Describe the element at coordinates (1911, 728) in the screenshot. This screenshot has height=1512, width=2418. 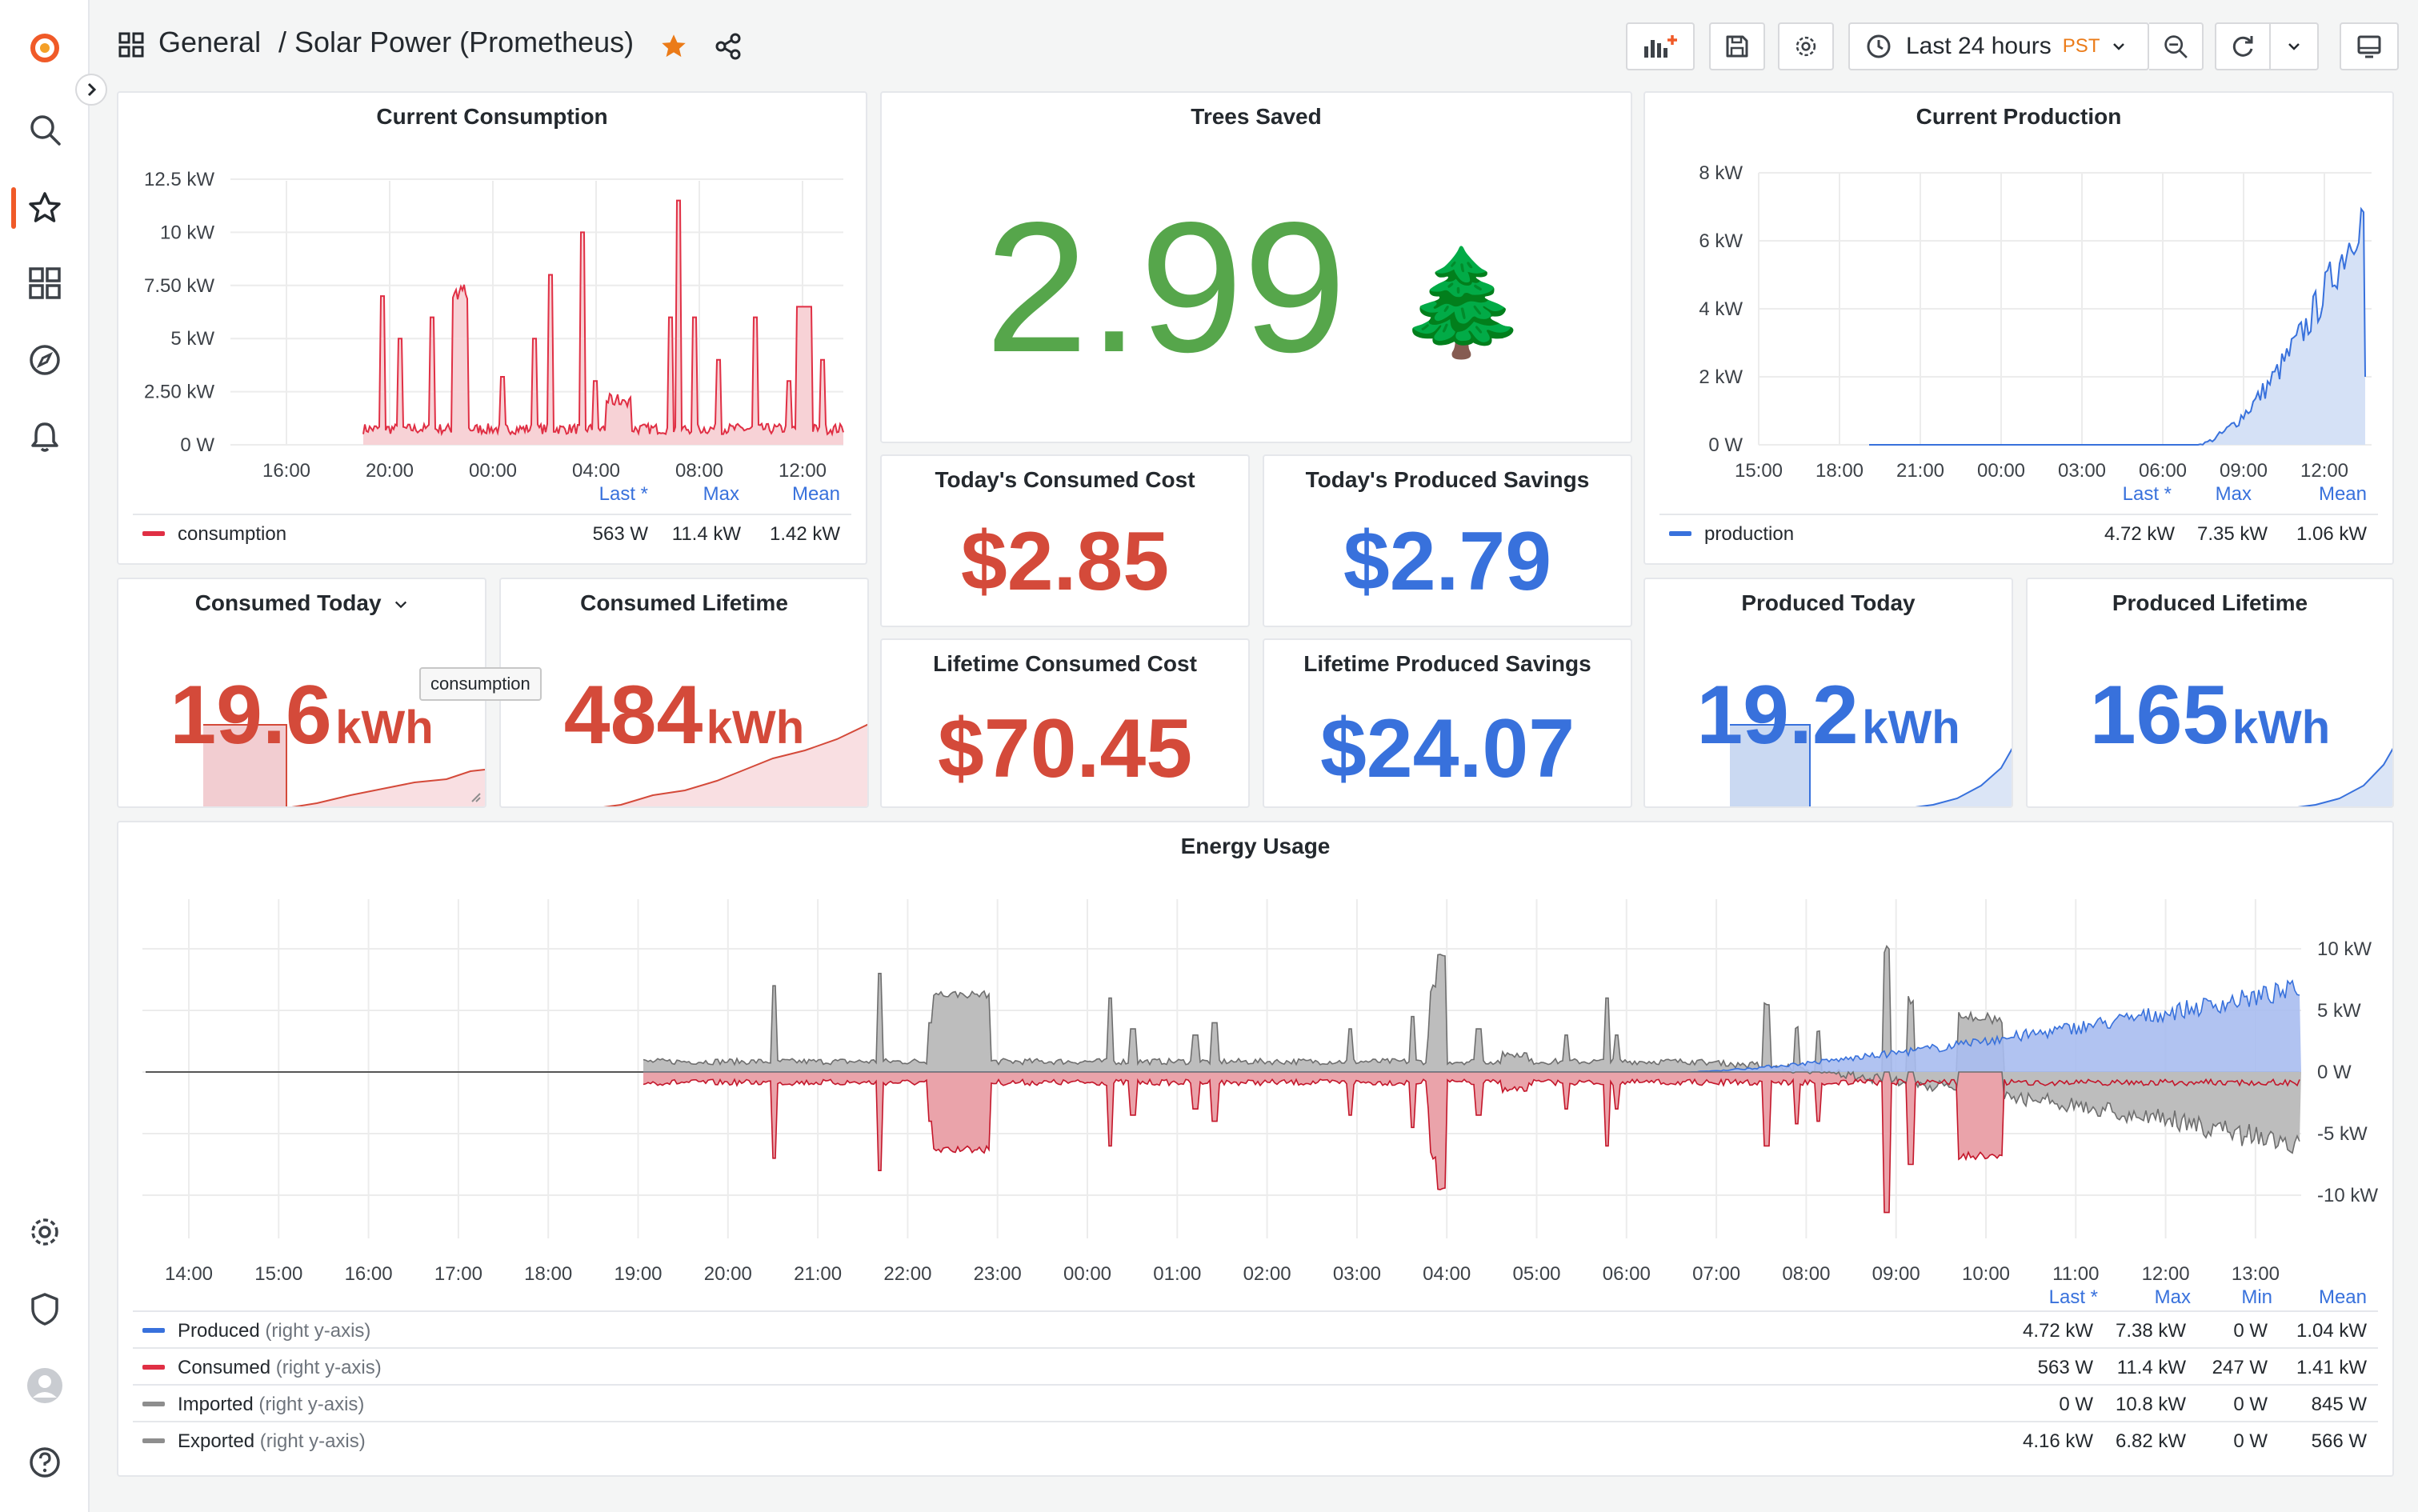
I see `produced-today-unit: kWh` at that location.